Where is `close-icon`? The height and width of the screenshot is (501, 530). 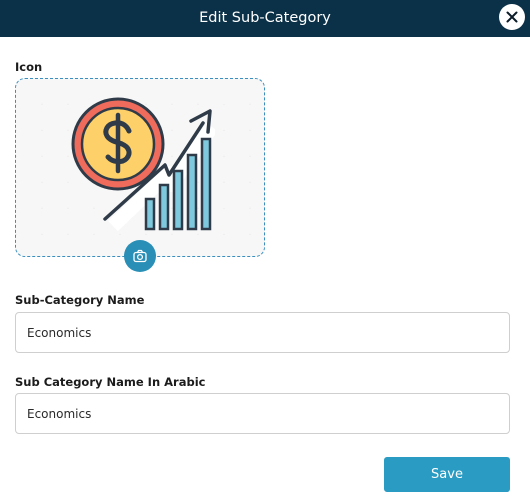
close-icon is located at coordinates (512, 17).